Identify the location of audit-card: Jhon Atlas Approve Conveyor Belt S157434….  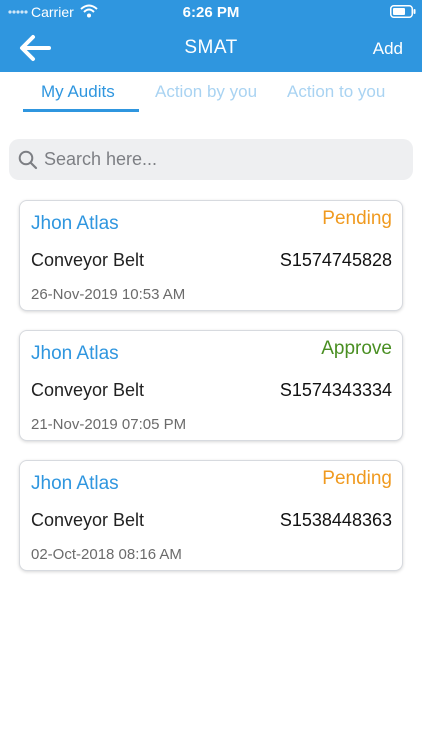
(211, 385).